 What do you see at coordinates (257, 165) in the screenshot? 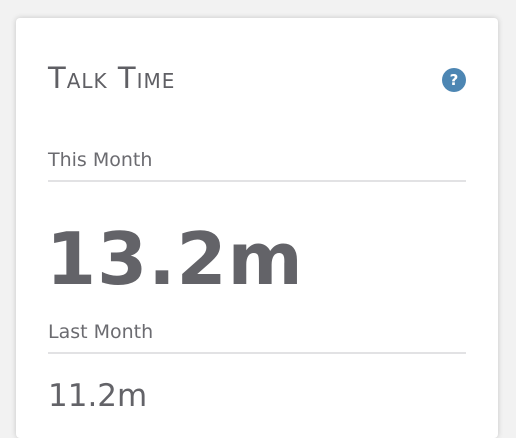
I see `this-month-label: This Month` at bounding box center [257, 165].